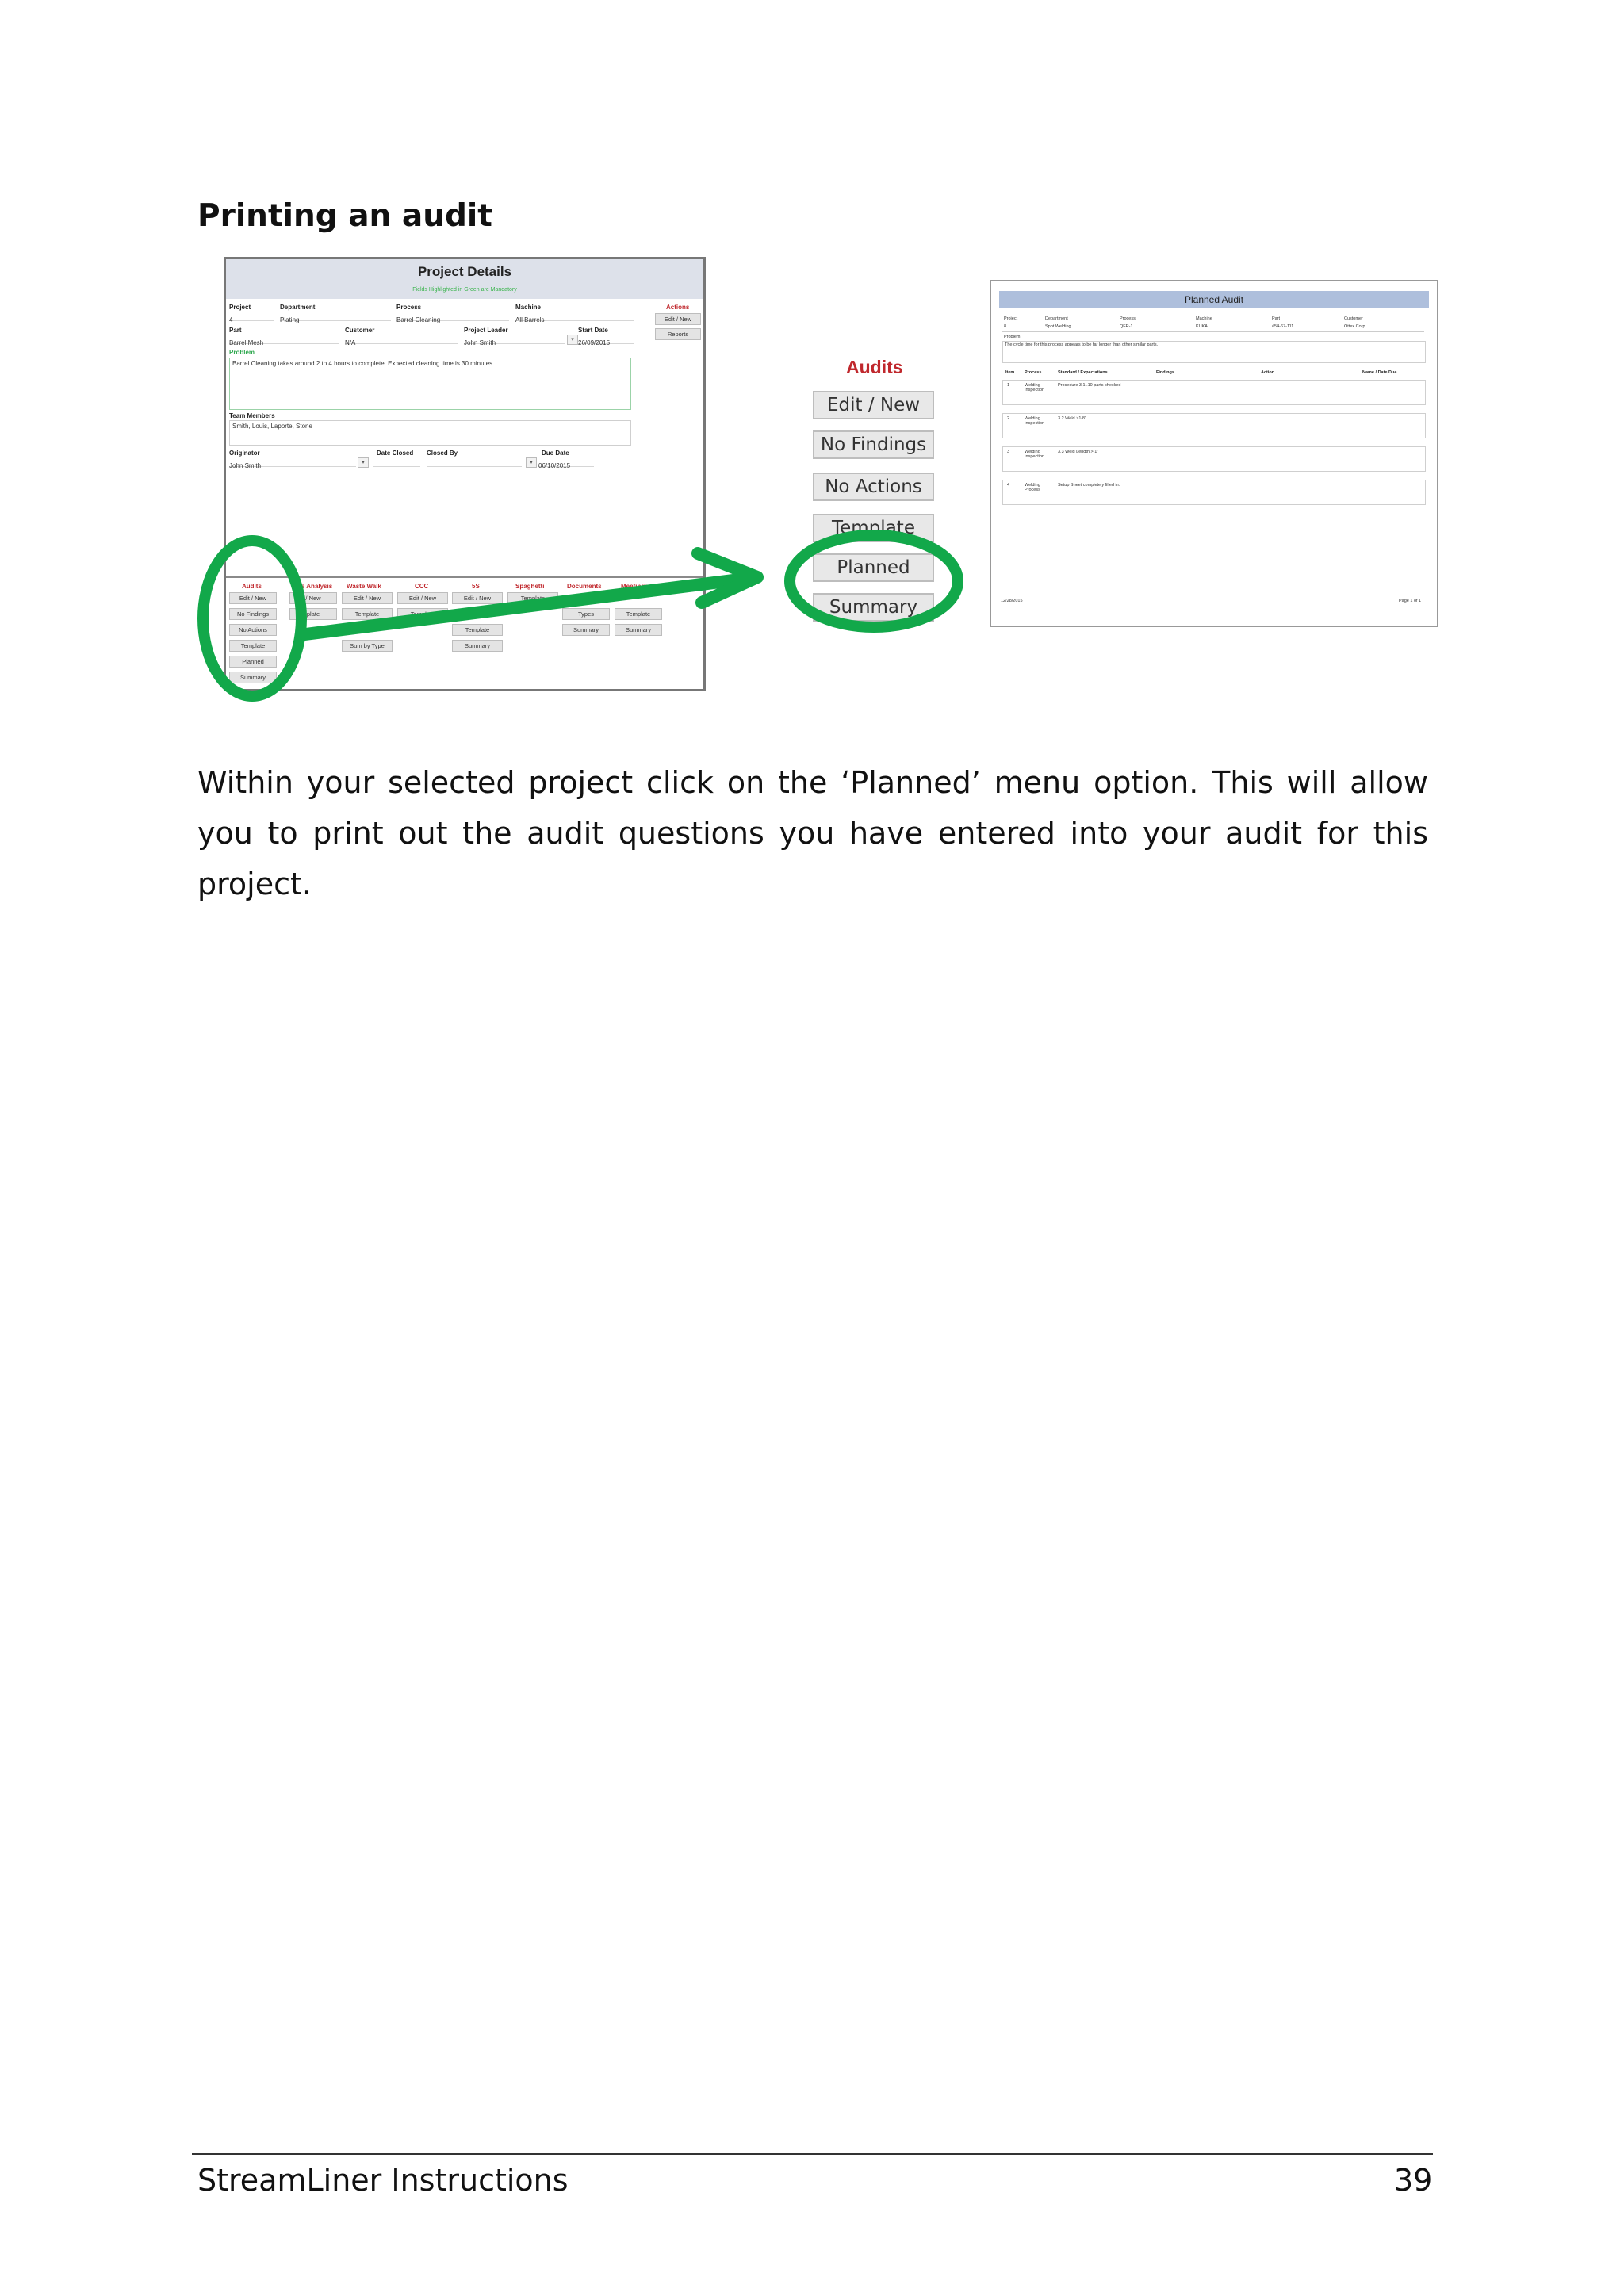  Describe the element at coordinates (873, 528) in the screenshot. I see `audits-template-button: Template` at that location.